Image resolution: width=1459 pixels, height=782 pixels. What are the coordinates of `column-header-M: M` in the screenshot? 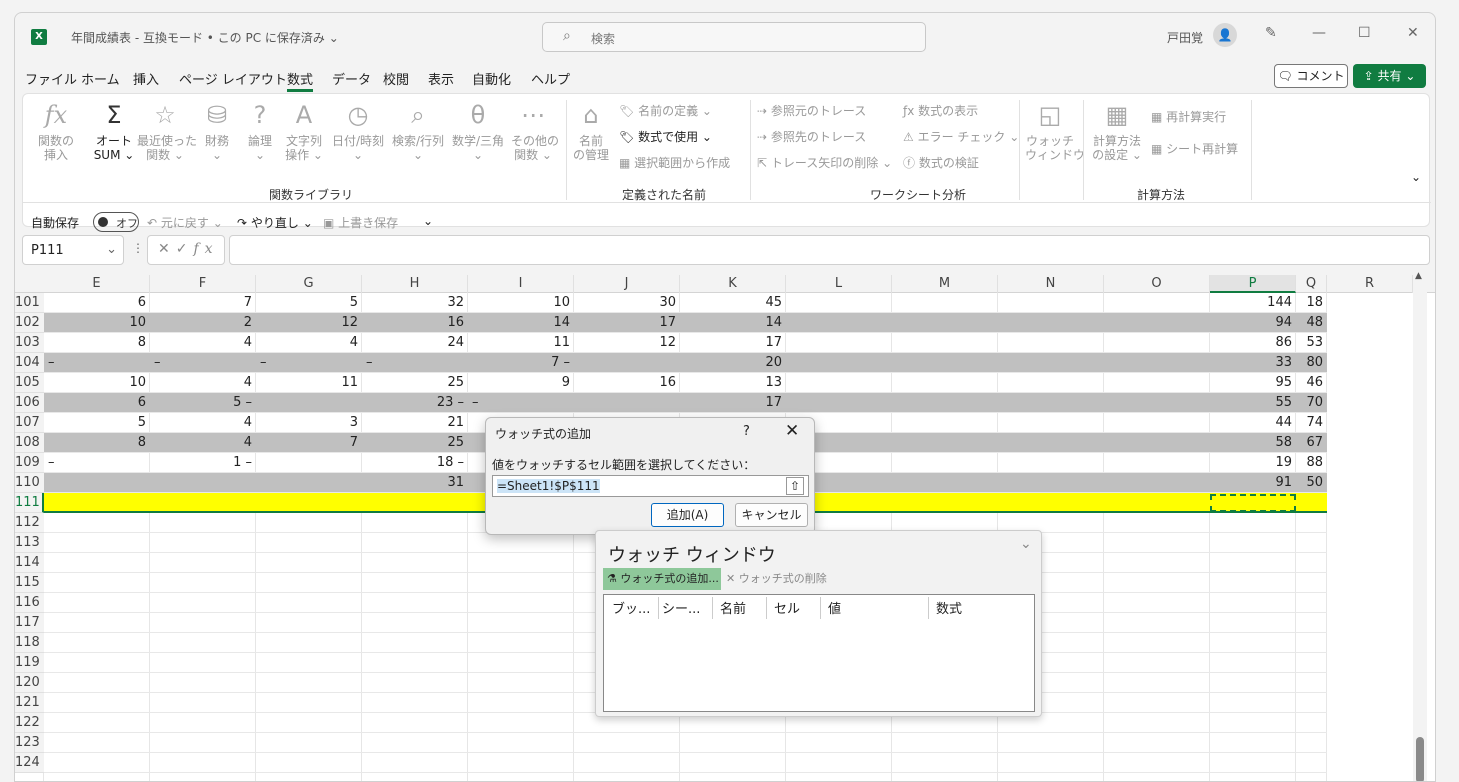 It's located at (945, 284).